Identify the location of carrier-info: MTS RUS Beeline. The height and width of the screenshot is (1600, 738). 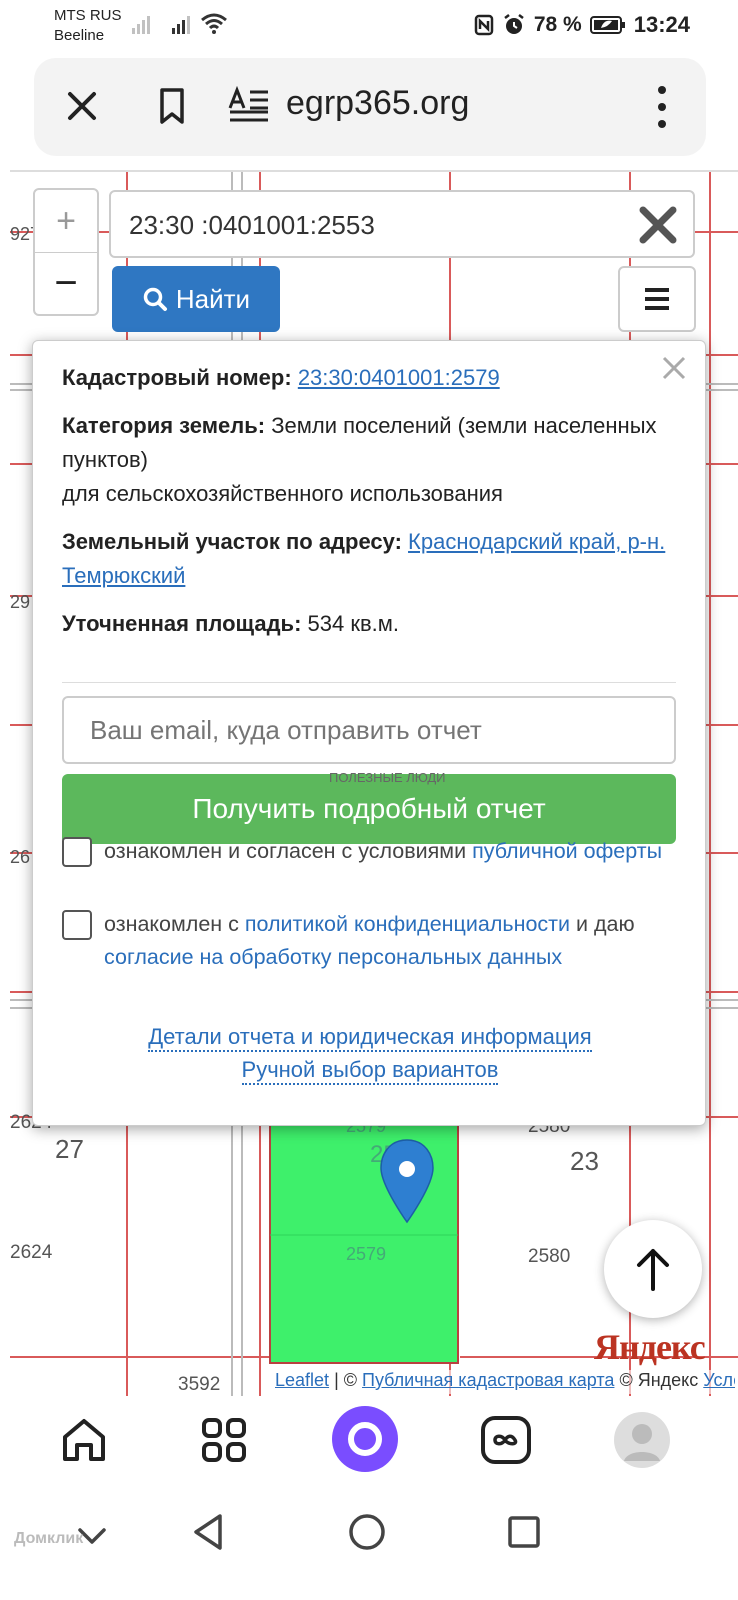
(88, 26).